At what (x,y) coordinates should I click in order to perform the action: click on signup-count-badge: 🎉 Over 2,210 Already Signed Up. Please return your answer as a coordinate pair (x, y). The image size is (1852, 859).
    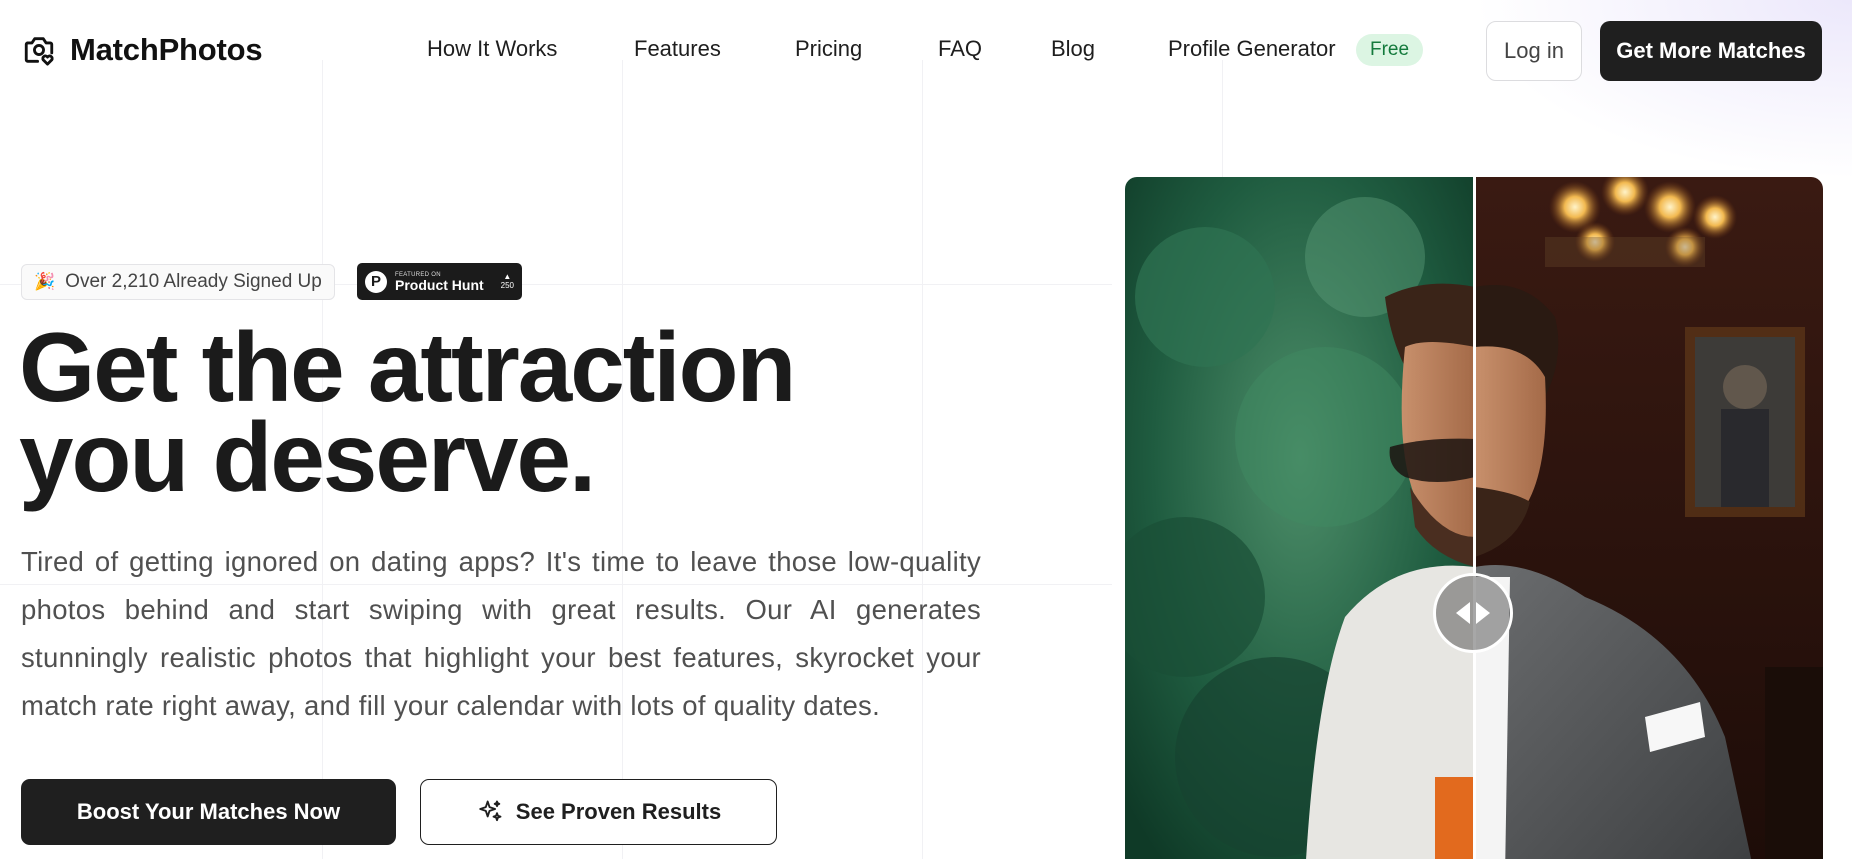
    Looking at the image, I should click on (178, 282).